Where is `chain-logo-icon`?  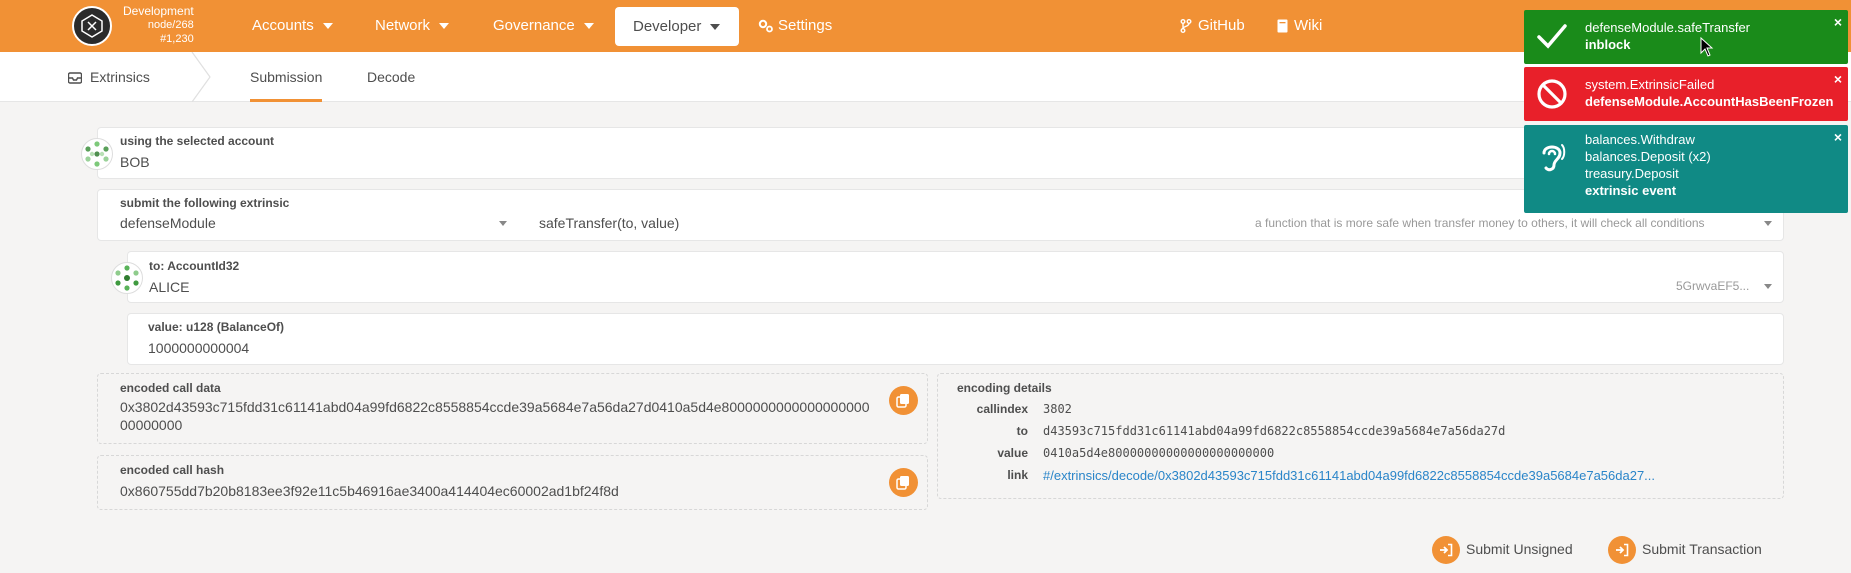 chain-logo-icon is located at coordinates (92, 26).